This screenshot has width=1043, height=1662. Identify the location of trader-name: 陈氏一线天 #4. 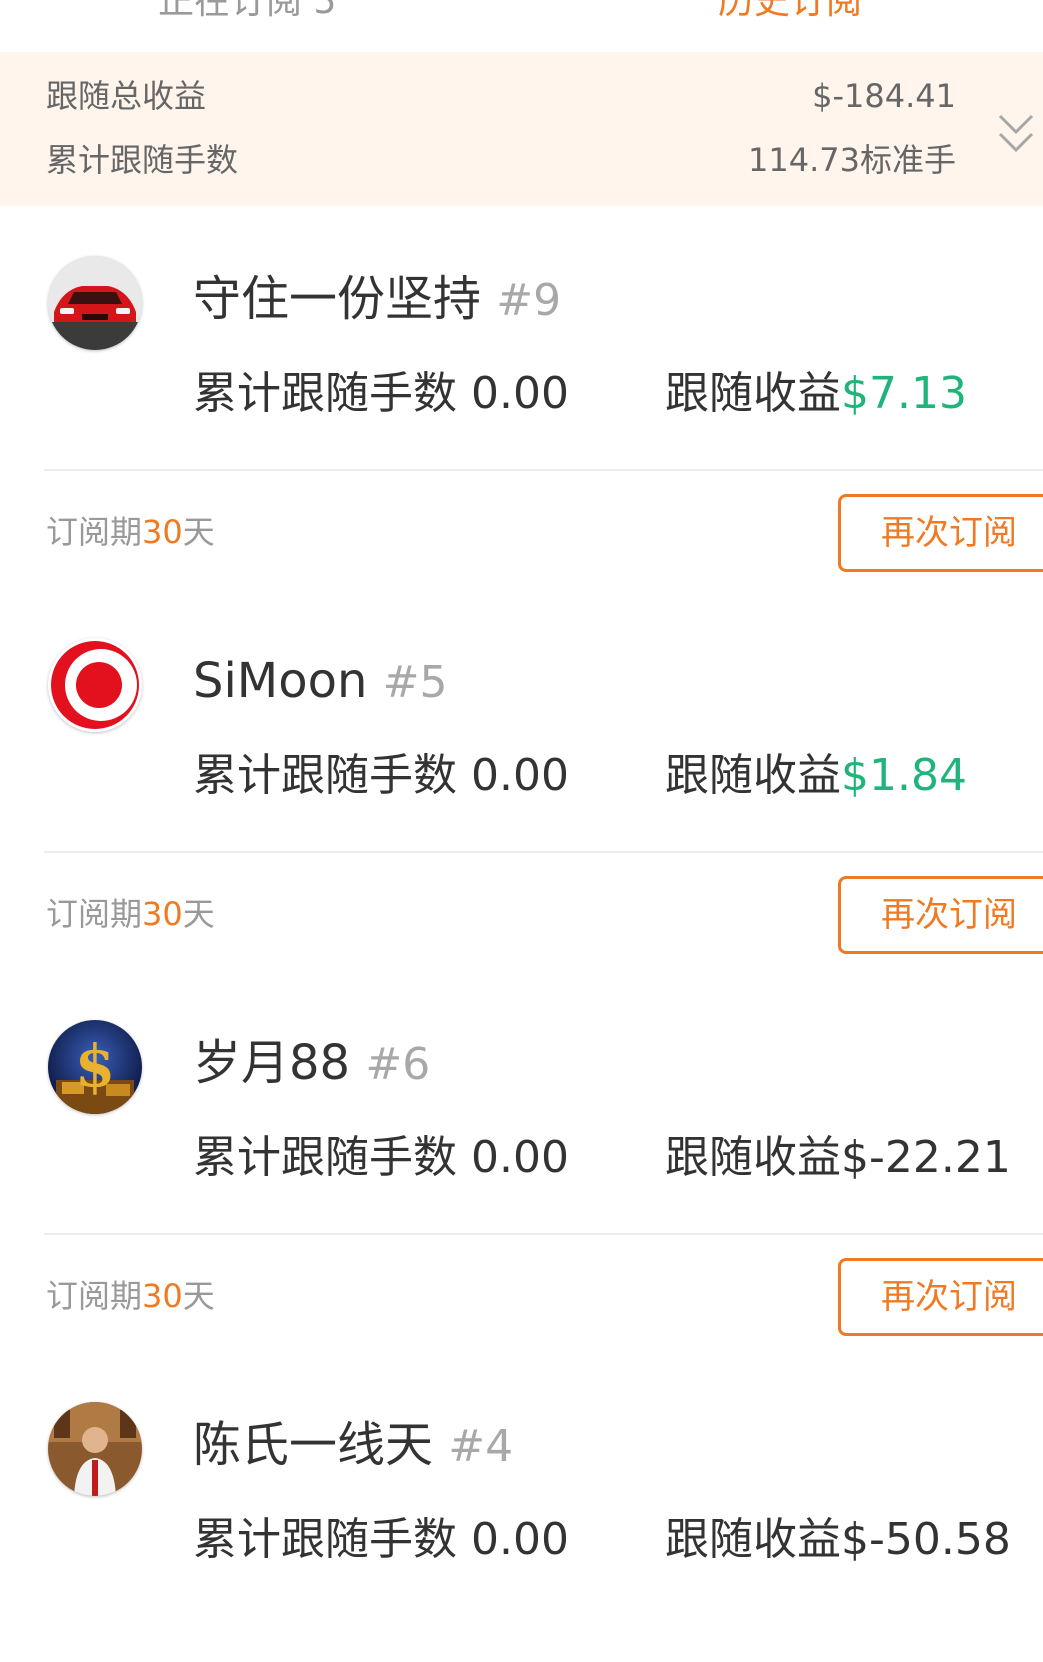
(353, 1446).